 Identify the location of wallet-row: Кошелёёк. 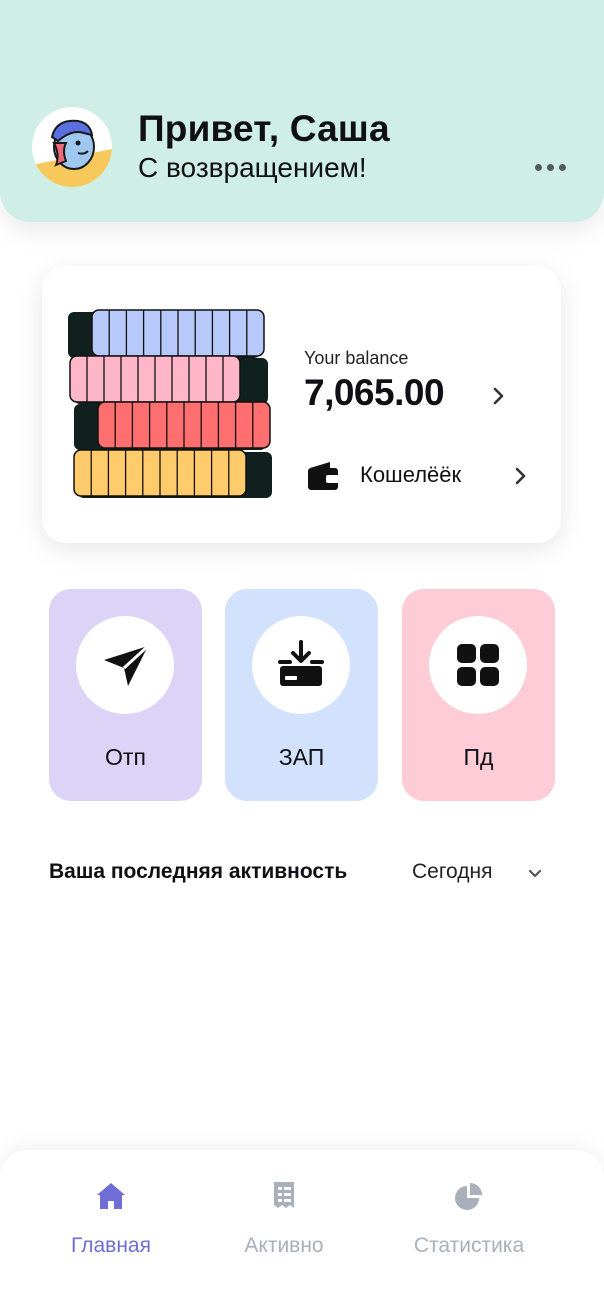
(419, 476).